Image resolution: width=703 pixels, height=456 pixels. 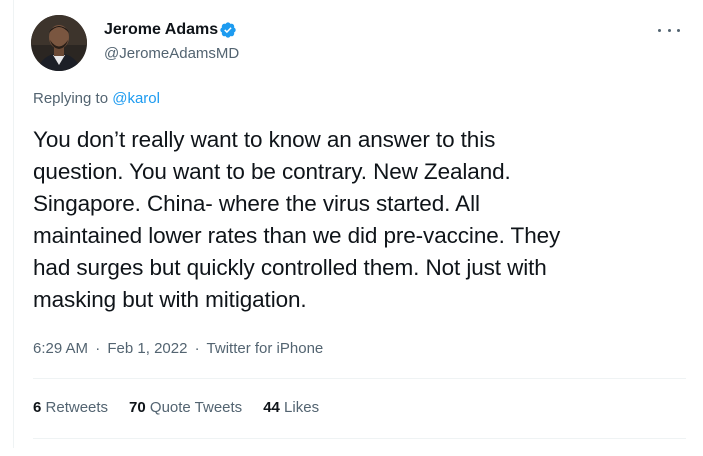 I want to click on reply-mention-link: @karol, so click(x=136, y=98).